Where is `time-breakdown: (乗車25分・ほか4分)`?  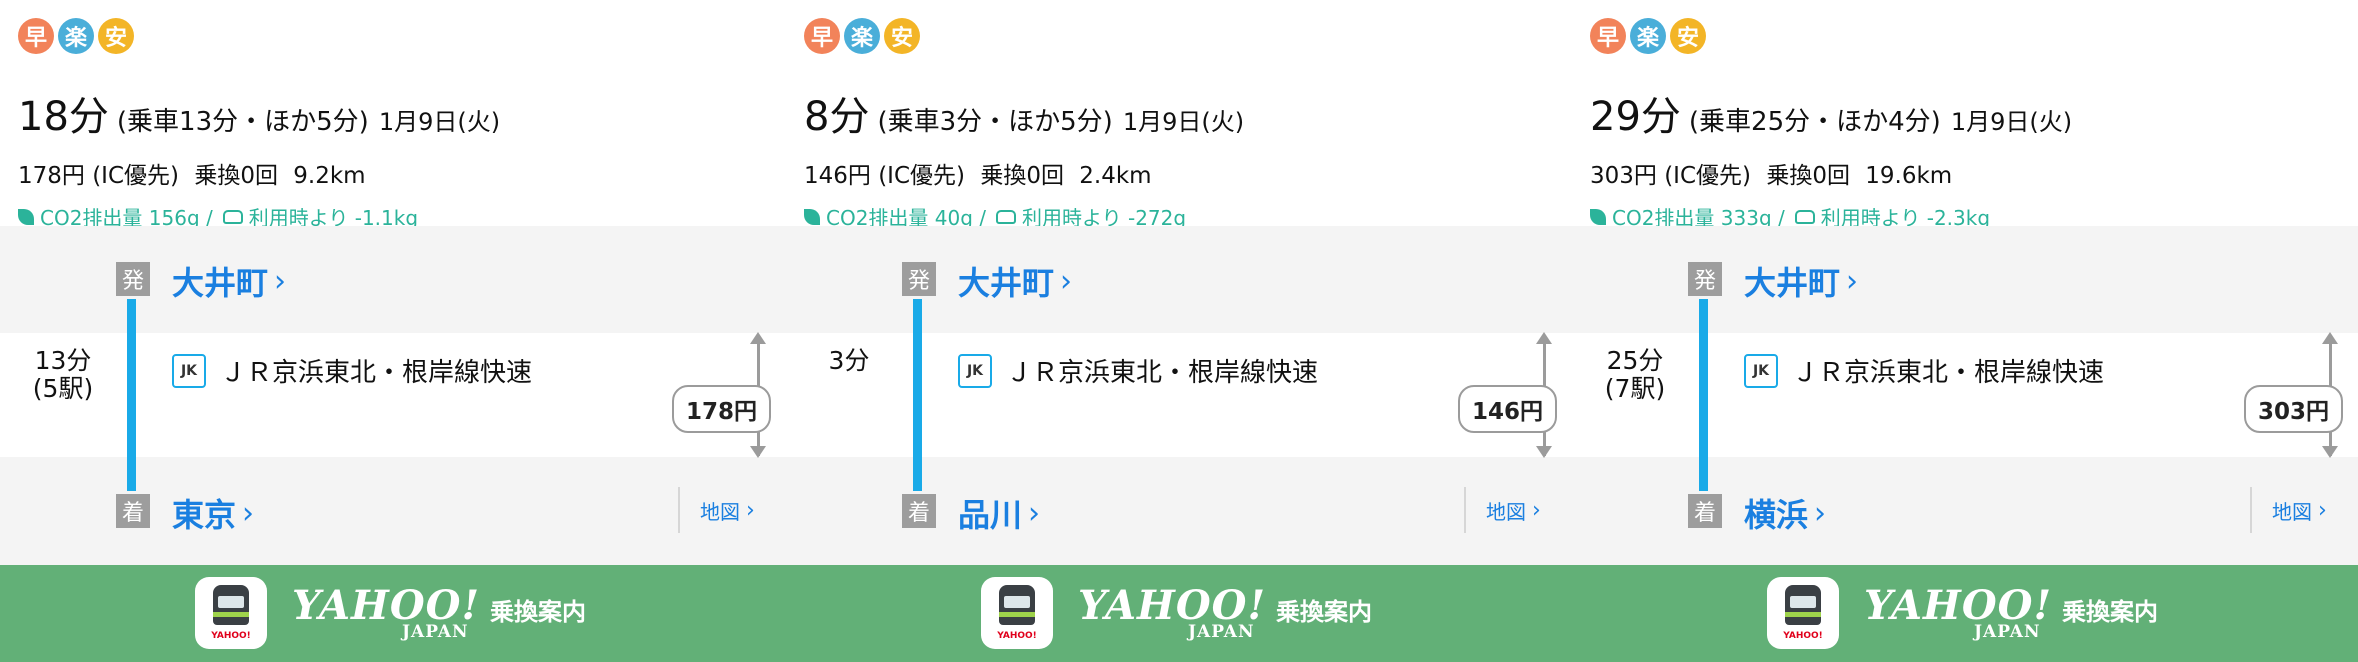 time-breakdown: (乗車25分・ほか4分) is located at coordinates (1814, 122).